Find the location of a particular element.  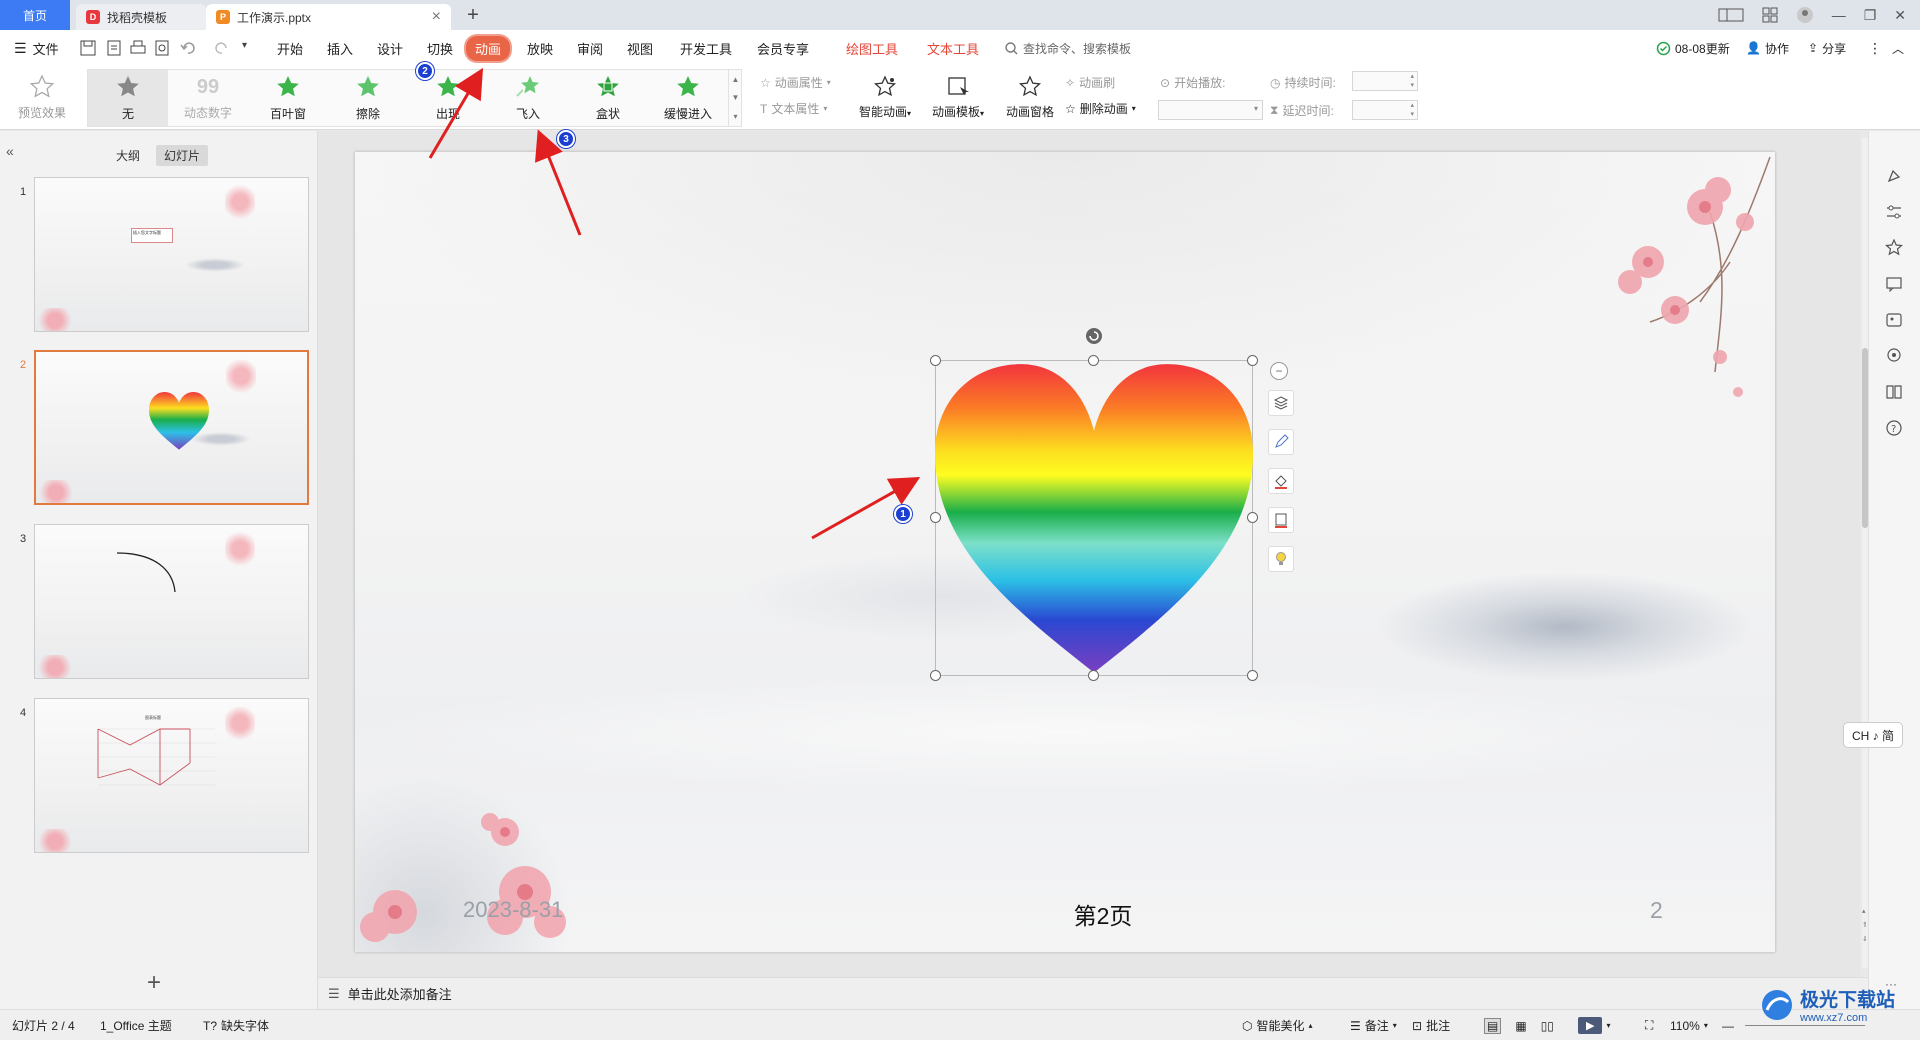

customize-qa-icon: ▾ is located at coordinates (250, 48).